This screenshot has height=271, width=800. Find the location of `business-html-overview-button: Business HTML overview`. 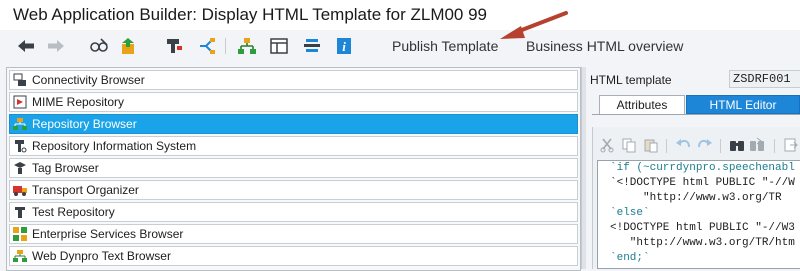

business-html-overview-button: Business HTML overview is located at coordinates (604, 46).